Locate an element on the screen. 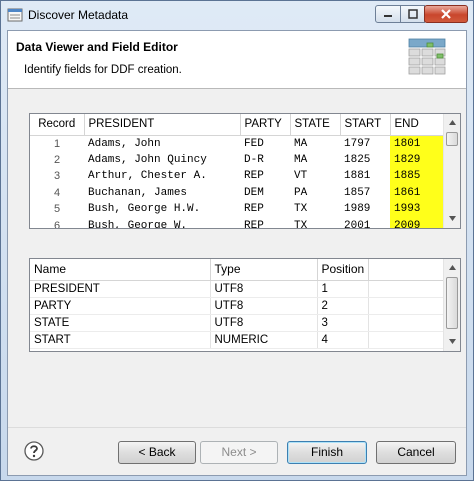 Image resolution: width=474 pixels, height=481 pixels. cell-end: 1801 is located at coordinates (417, 143).